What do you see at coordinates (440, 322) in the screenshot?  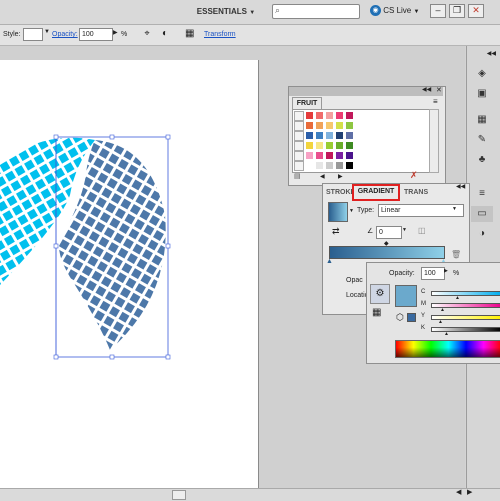 I see `y-slider-handle: ▲` at bounding box center [440, 322].